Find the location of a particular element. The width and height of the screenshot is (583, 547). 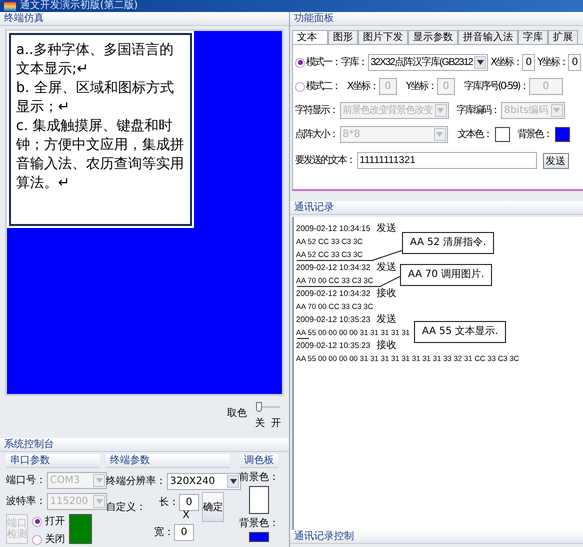

field-label: 模式二： is located at coordinates (323, 87).